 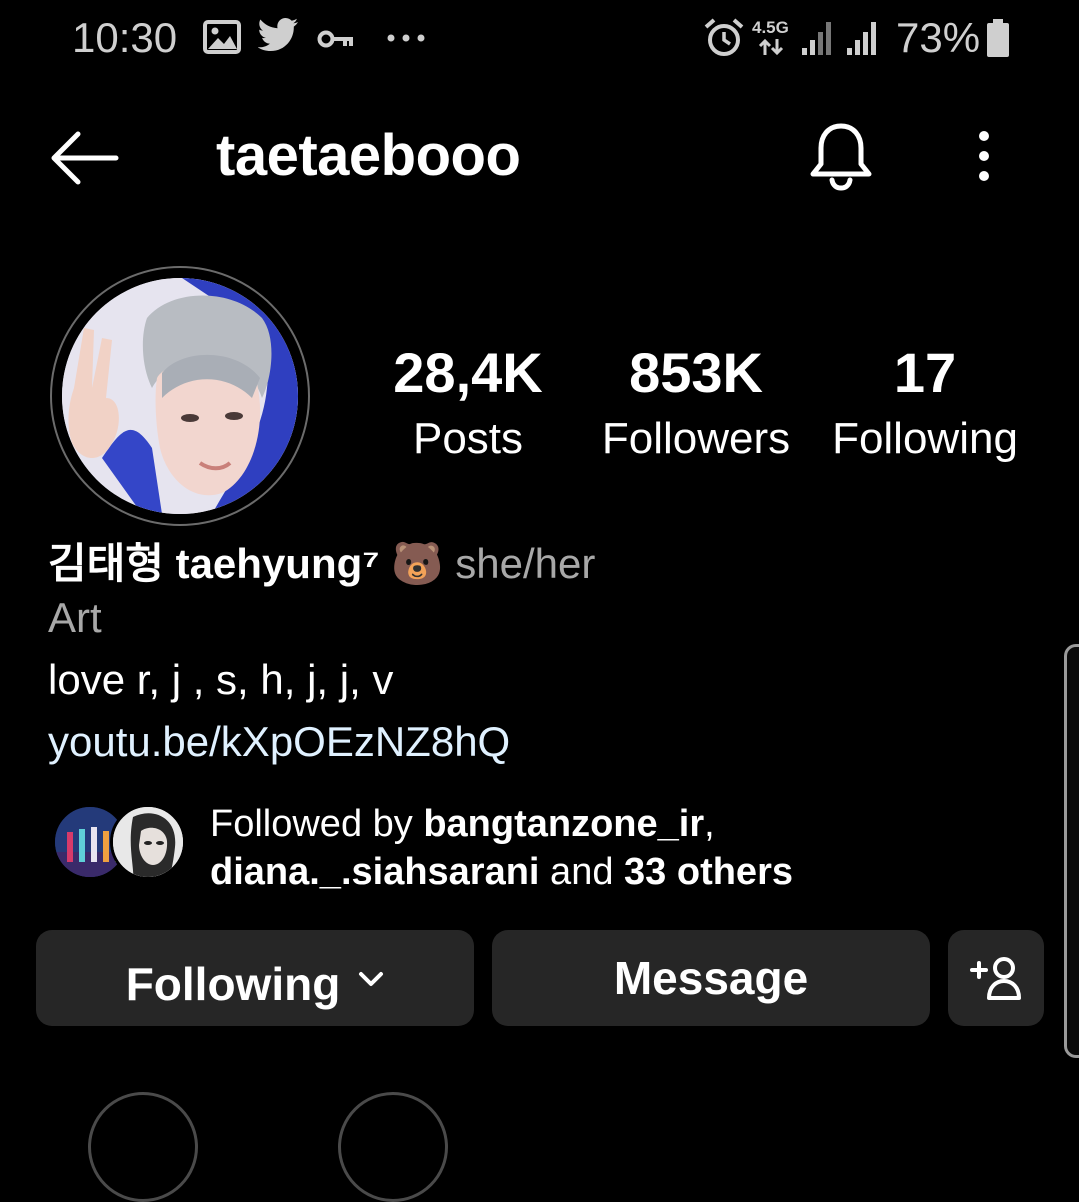 I want to click on key-icon, so click(x=335, y=39).